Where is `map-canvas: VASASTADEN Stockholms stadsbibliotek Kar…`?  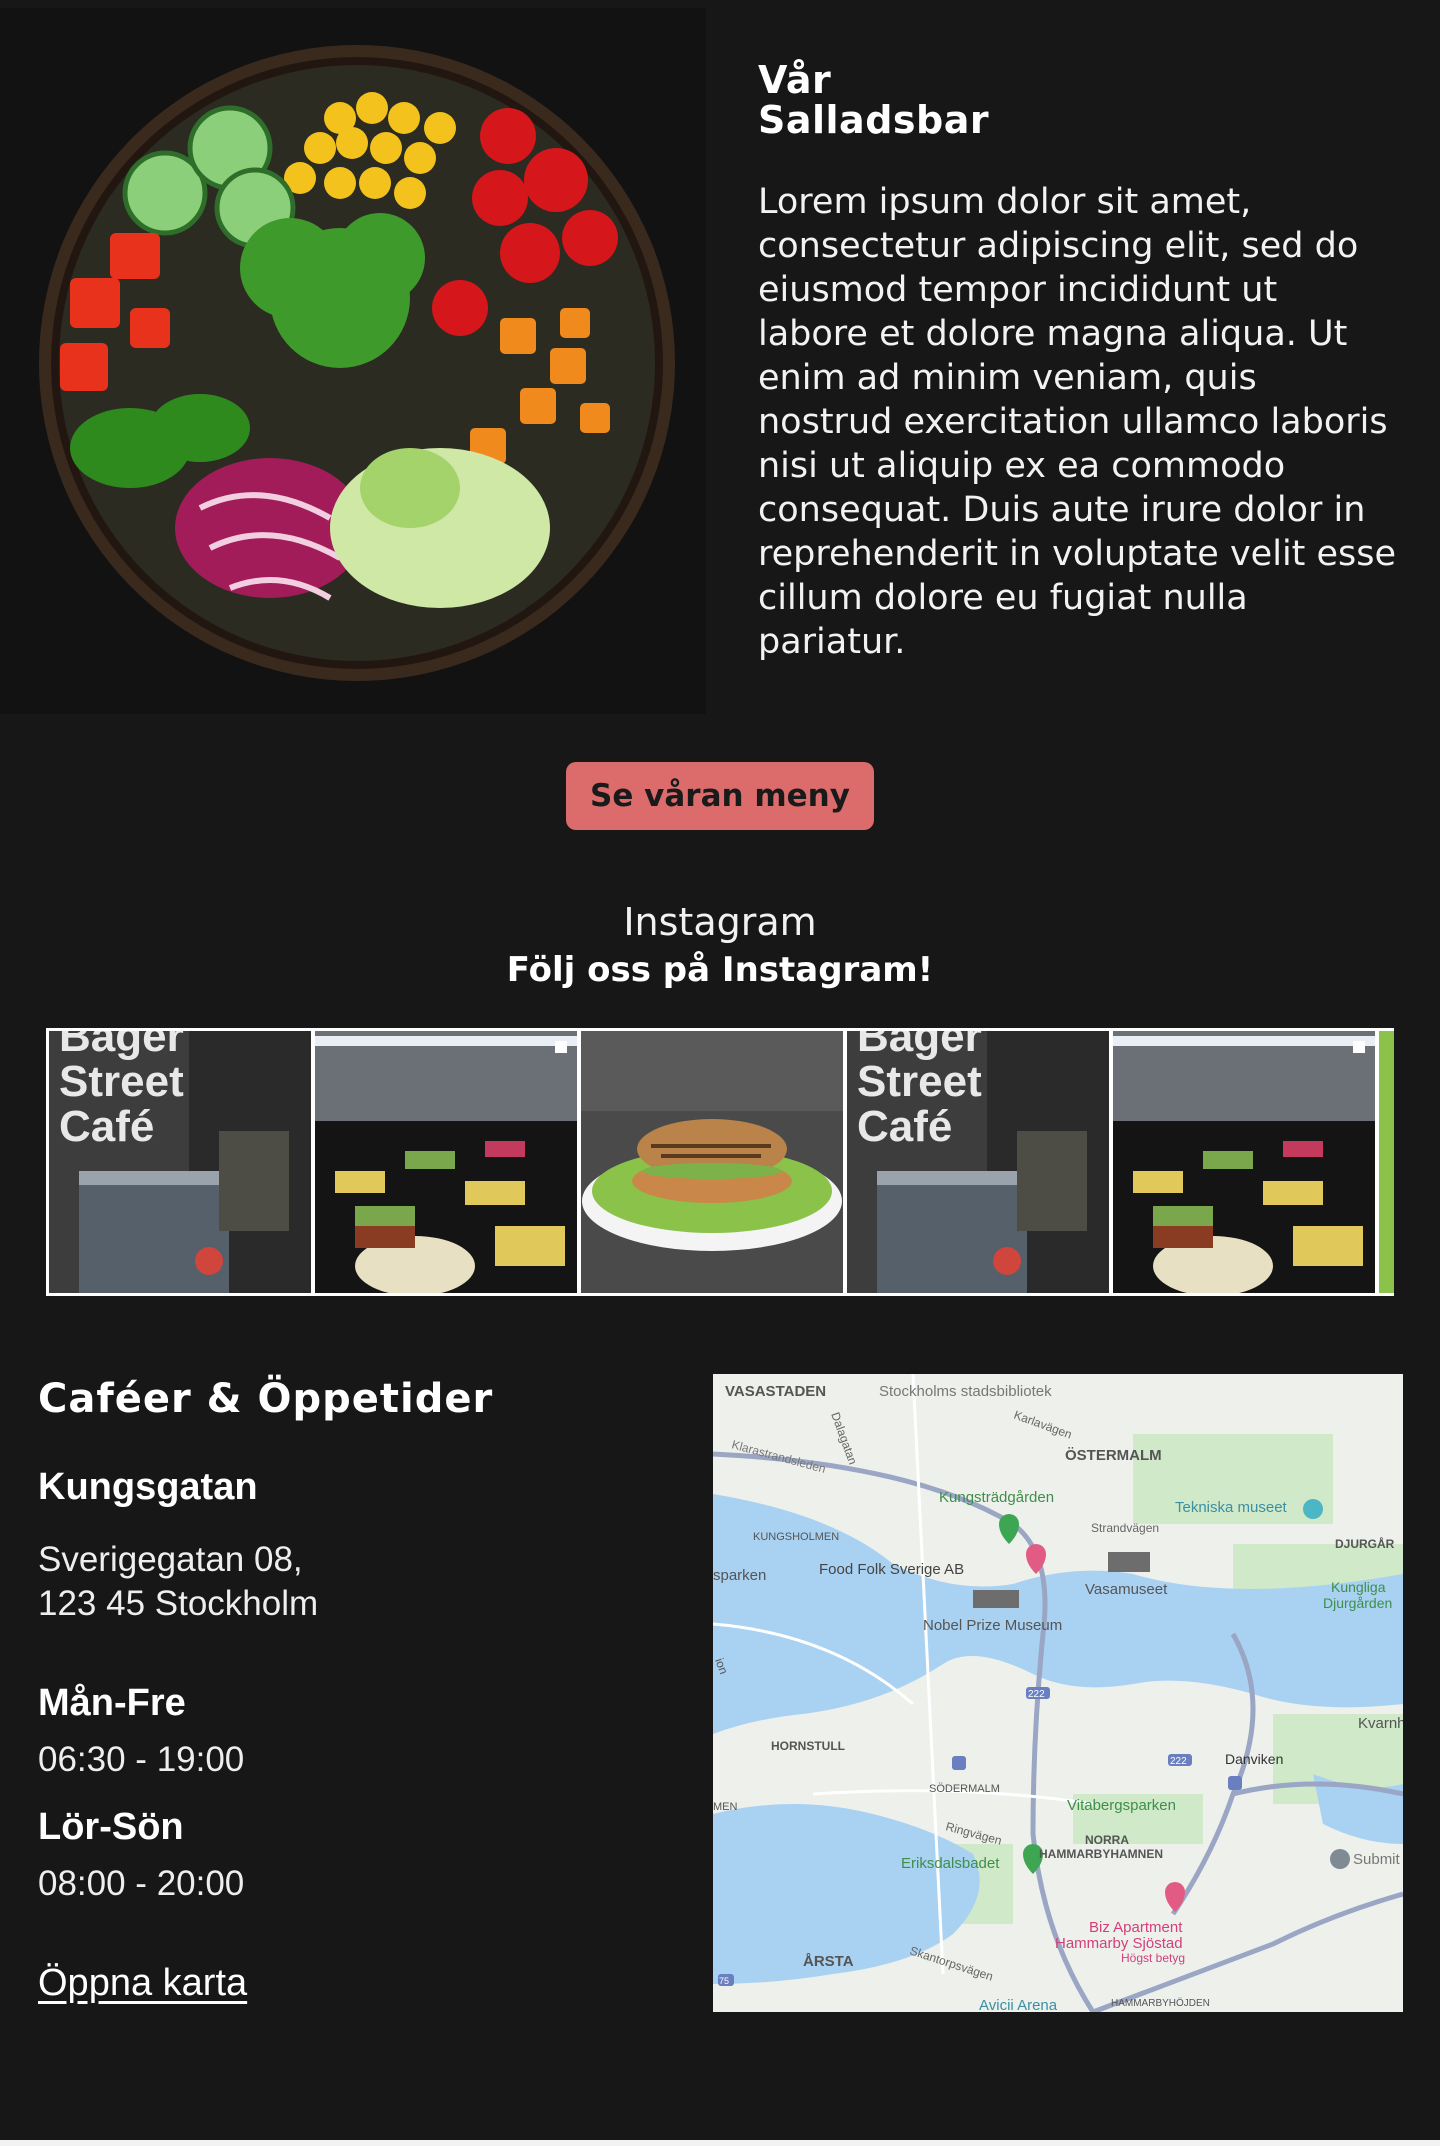
map-canvas: VASASTADEN Stockholms stadsbibliotek Kar… is located at coordinates (1058, 1693).